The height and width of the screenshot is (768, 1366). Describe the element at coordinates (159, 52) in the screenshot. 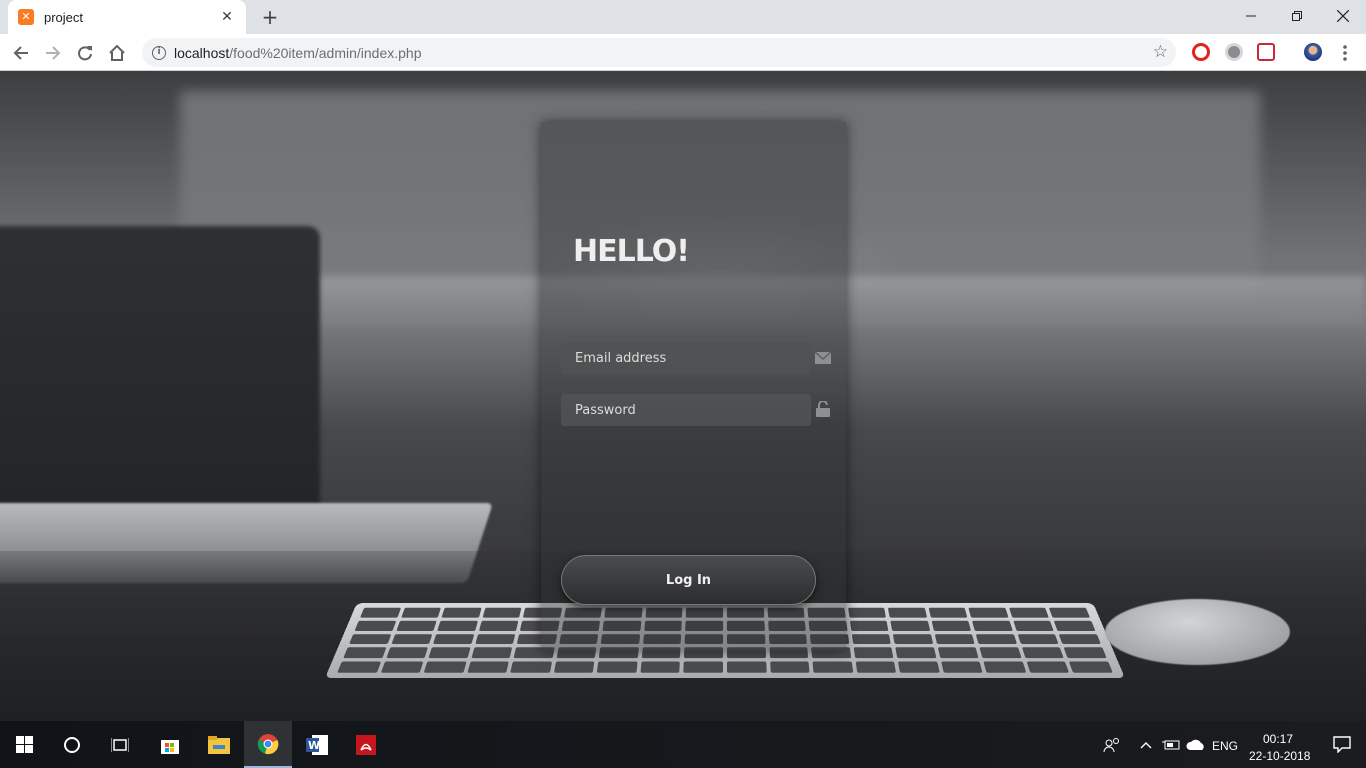

I see `info-icon: i` at that location.